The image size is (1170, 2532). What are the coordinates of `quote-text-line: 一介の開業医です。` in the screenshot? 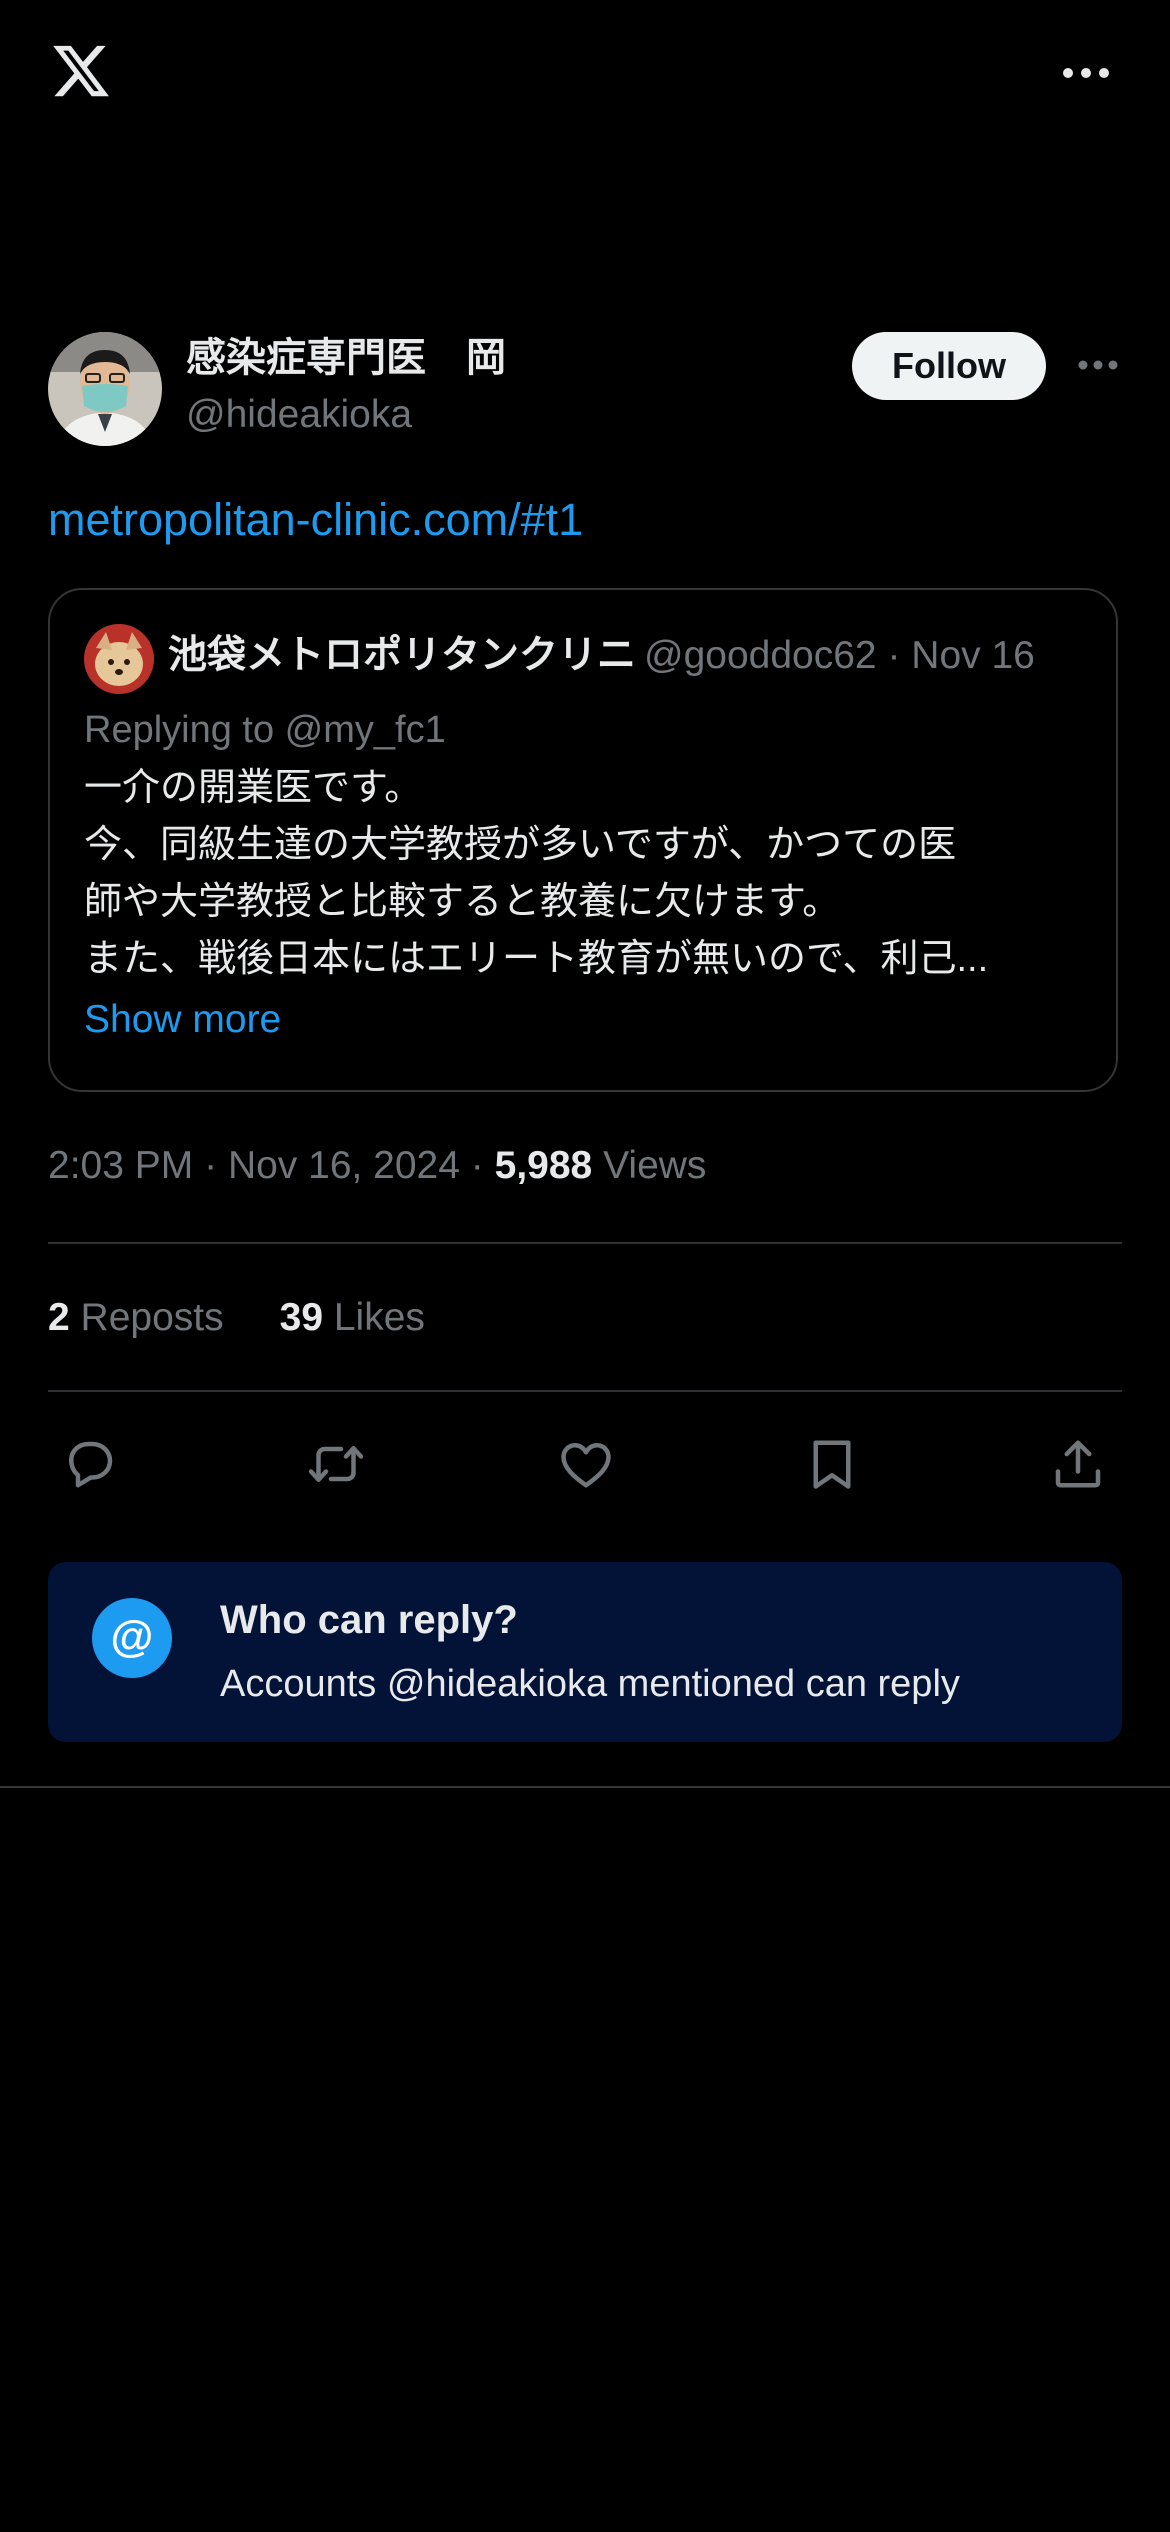 It's located at (253, 788).